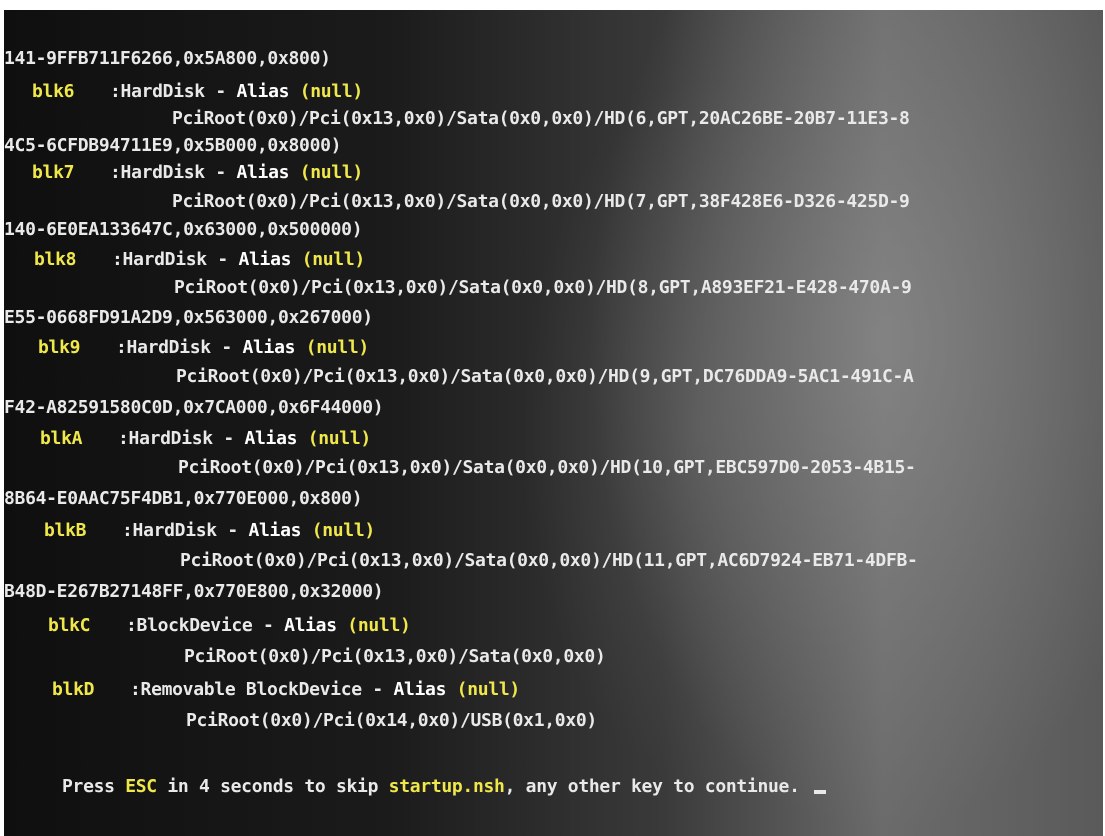 Image resolution: width=1105 pixels, height=836 pixels. Describe the element at coordinates (53, 172) in the screenshot. I see `device-id: blk7` at that location.